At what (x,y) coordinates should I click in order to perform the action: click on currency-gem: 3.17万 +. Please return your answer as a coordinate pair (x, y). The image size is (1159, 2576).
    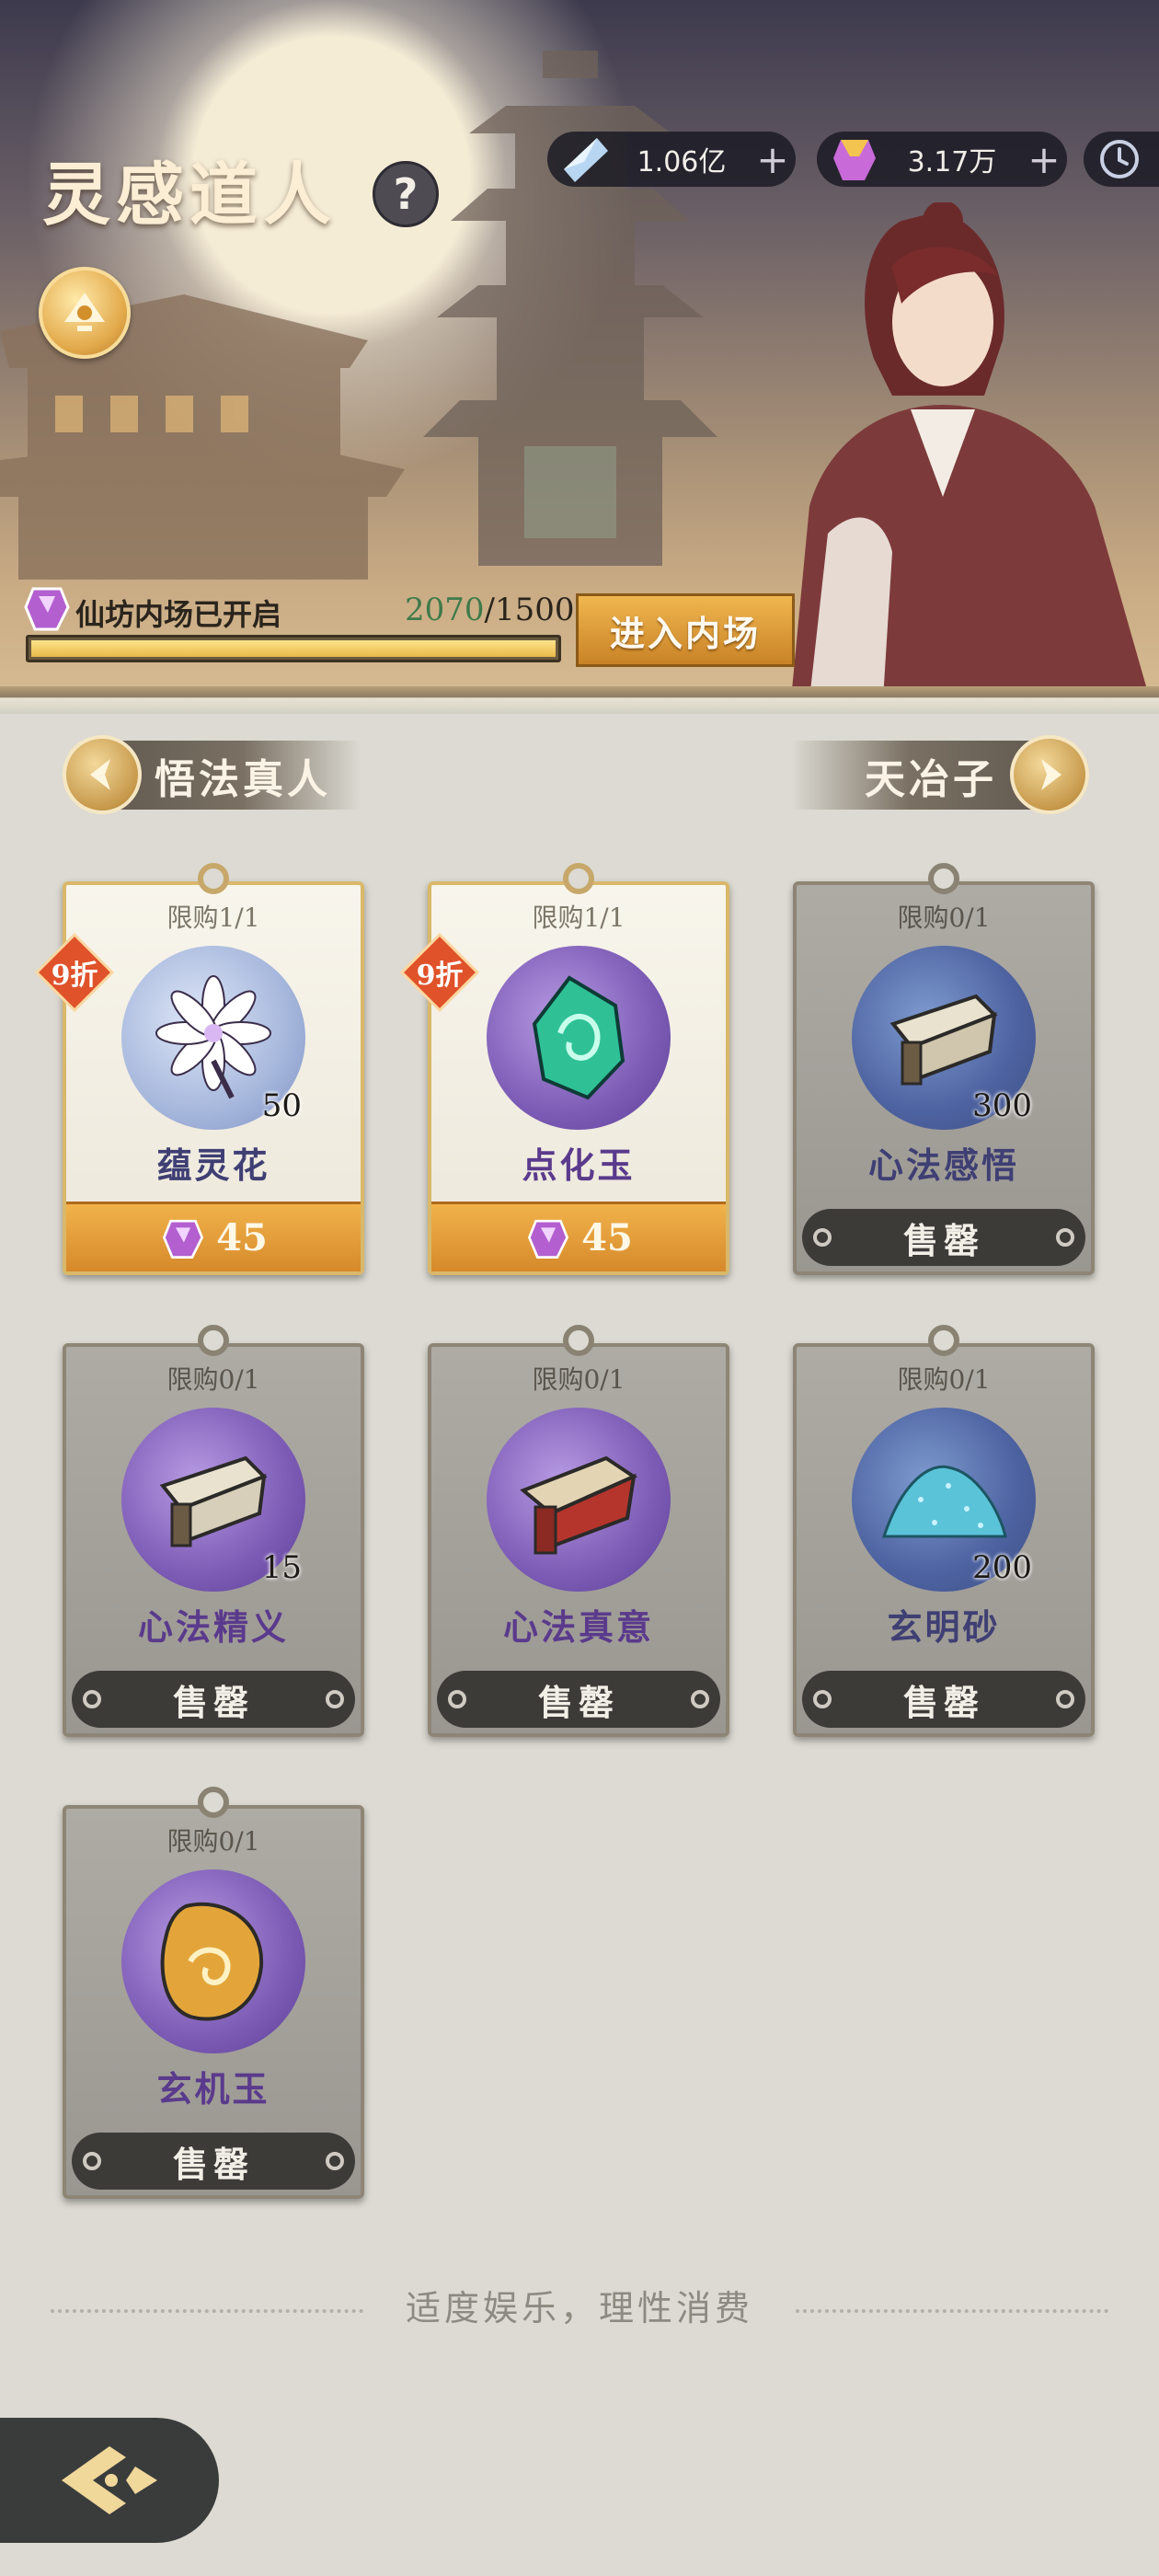
    Looking at the image, I should click on (942, 159).